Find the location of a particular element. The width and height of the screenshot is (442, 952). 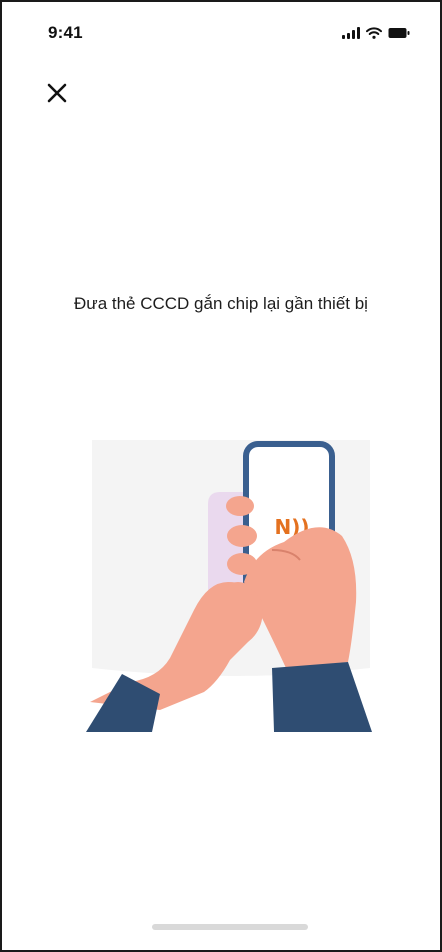

battery-icon is located at coordinates (399, 33).